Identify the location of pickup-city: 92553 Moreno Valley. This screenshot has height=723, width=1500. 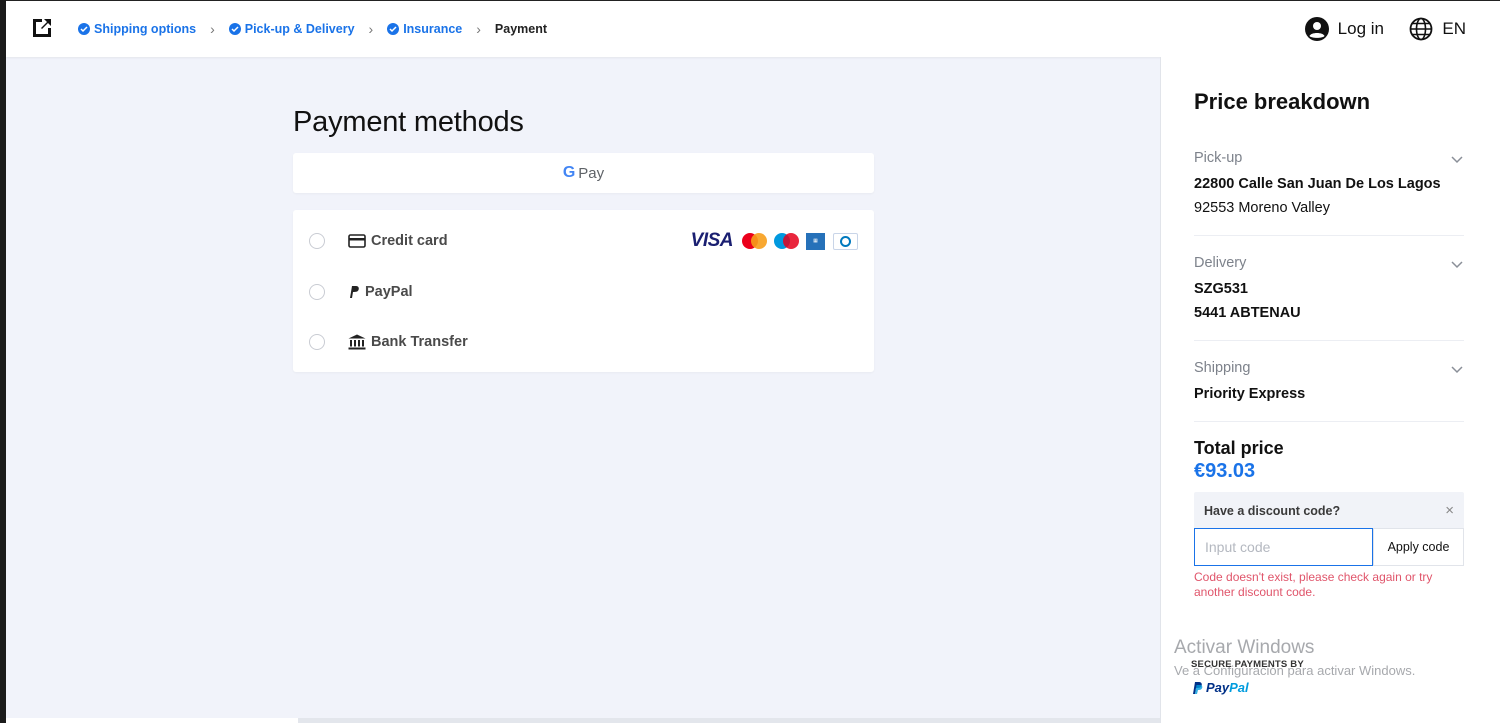
(1262, 208).